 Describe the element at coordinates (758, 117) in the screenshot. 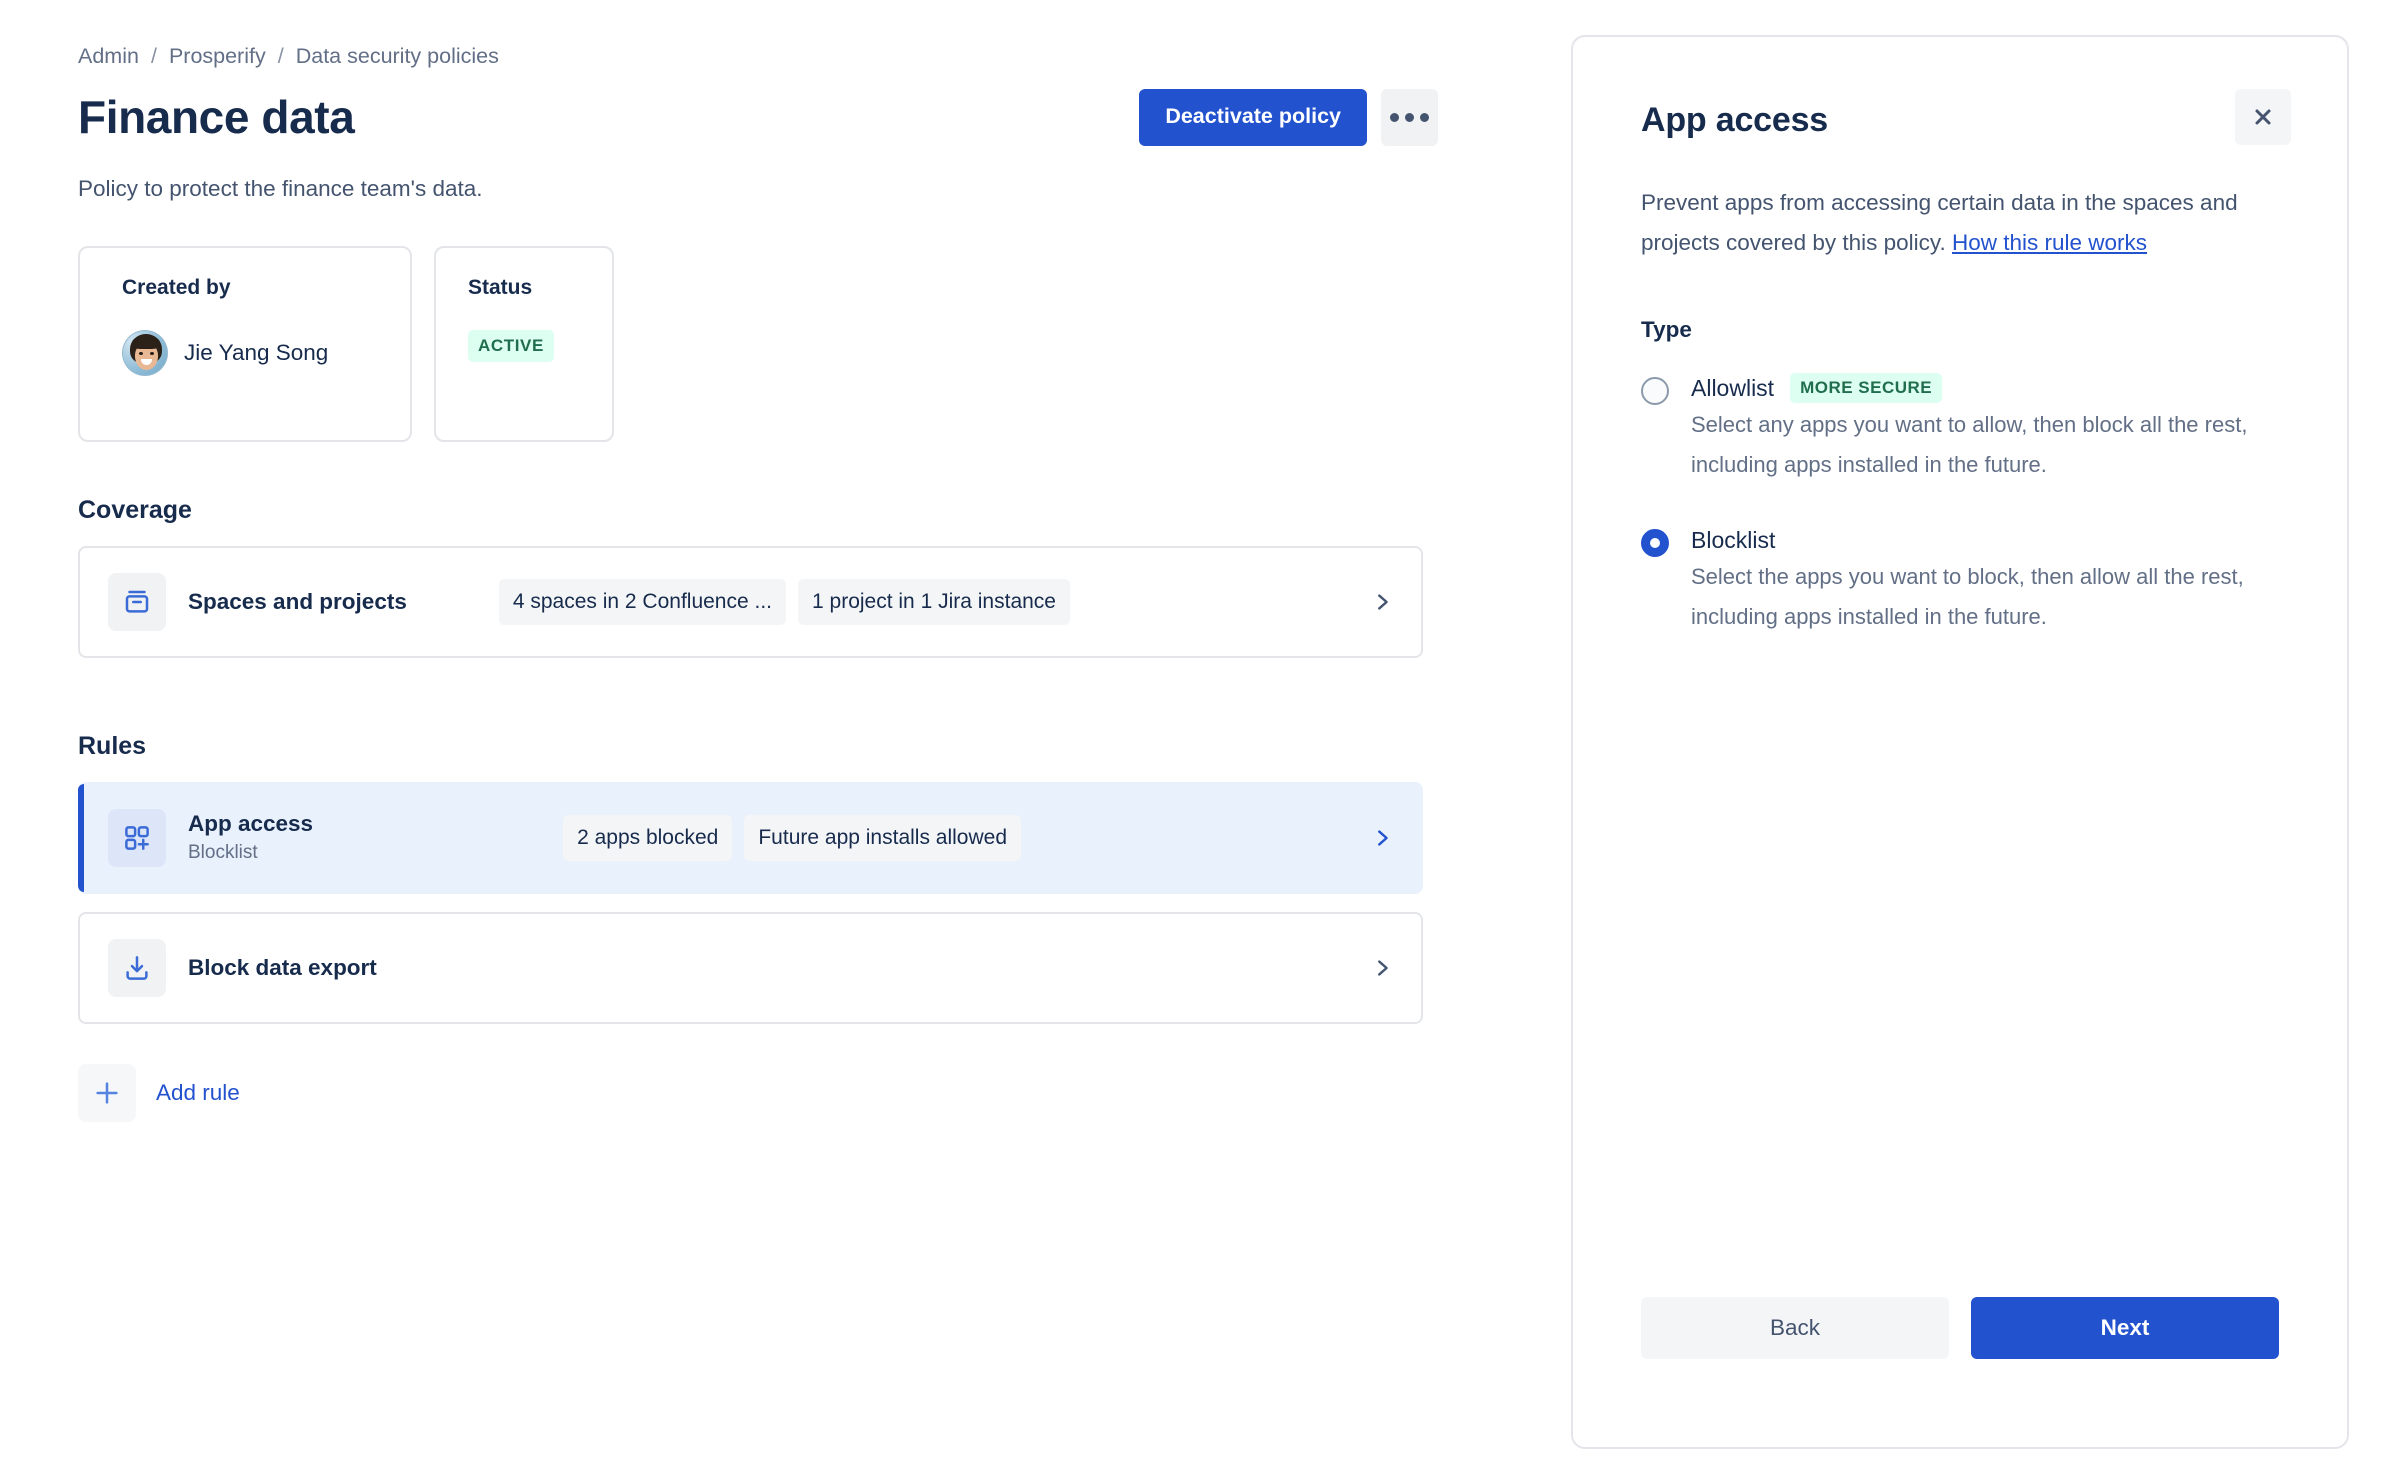

I see `page-title-row: Finance data Deactivate policy` at that location.